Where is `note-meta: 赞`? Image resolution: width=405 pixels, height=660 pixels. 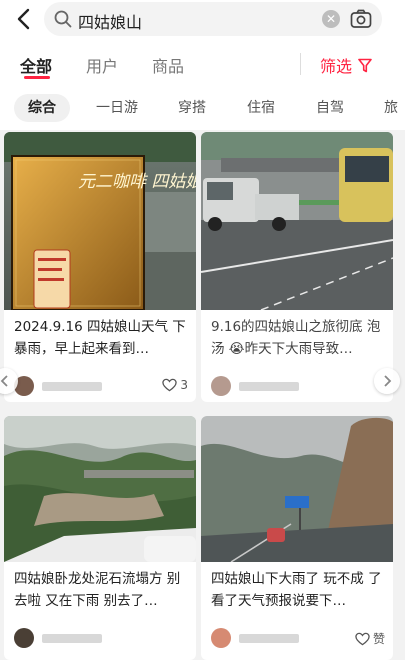 note-meta: 赞 is located at coordinates (300, 639).